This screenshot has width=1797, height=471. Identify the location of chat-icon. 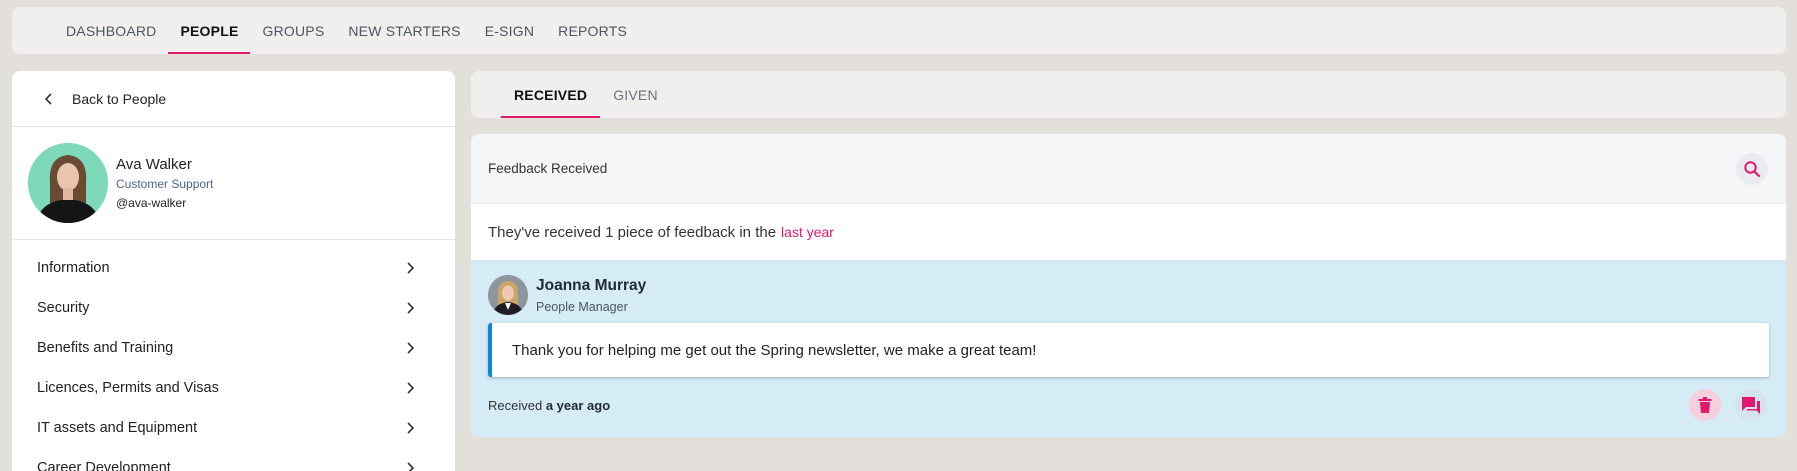
(1751, 405).